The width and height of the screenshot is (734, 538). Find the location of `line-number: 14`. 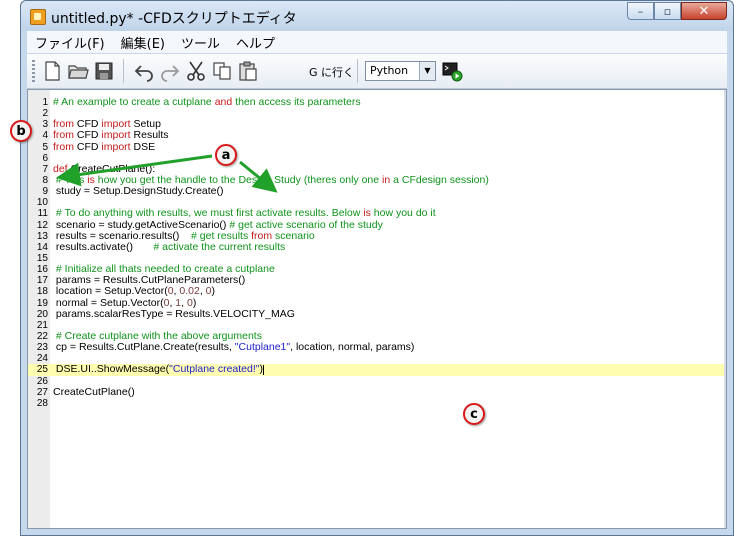

line-number: 14 is located at coordinates (42, 247).